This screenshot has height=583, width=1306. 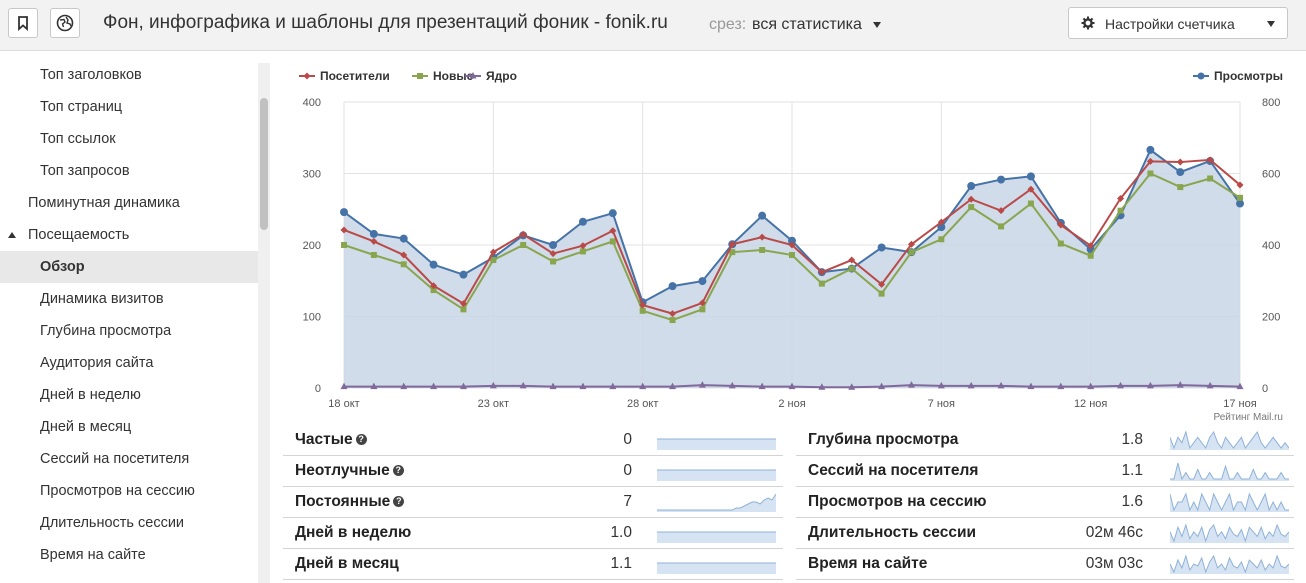 I want to click on sidebar-item: Обзор, so click(x=129, y=267).